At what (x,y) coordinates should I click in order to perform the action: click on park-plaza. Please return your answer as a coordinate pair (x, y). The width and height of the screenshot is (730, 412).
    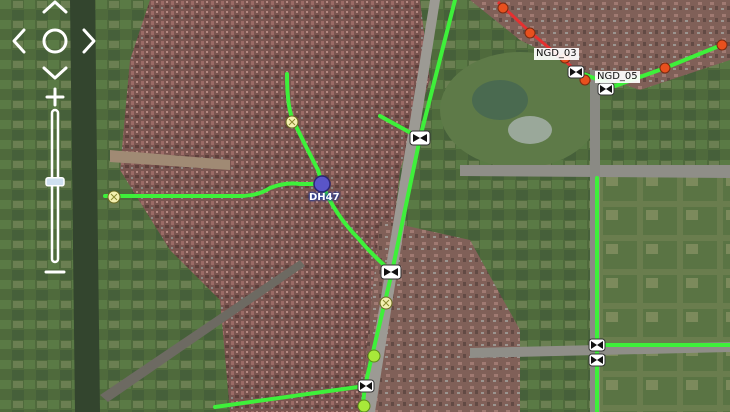
    Looking at the image, I should click on (530, 130).